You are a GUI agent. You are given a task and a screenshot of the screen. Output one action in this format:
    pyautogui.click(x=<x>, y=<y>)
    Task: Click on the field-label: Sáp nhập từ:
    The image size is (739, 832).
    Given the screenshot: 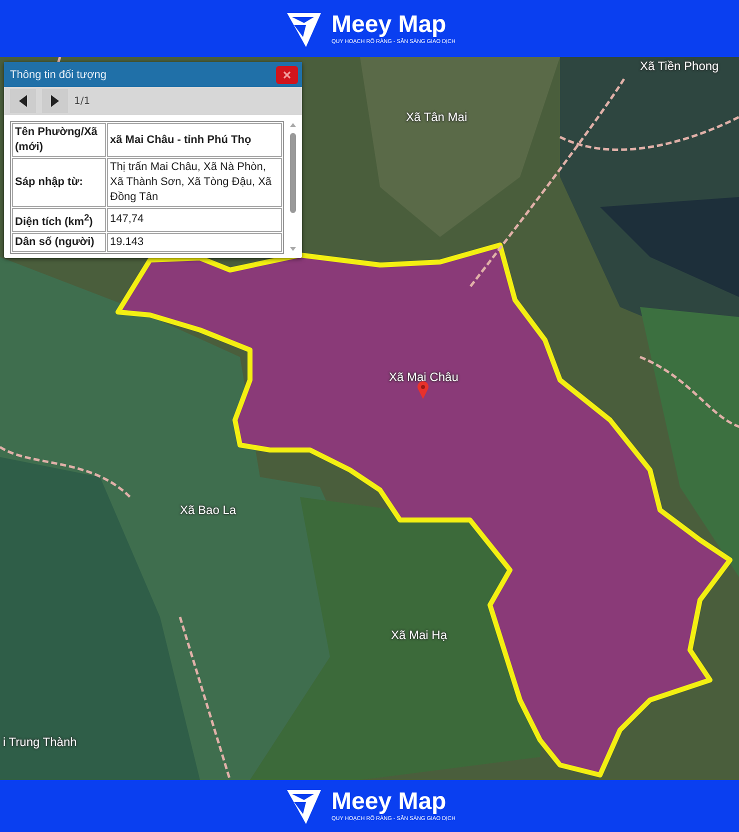 What is the action you would take?
    pyautogui.click(x=59, y=182)
    